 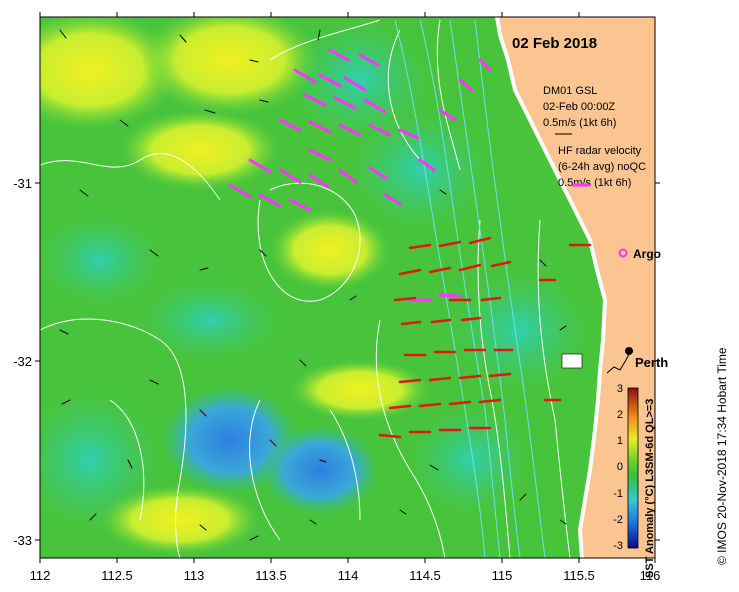 What do you see at coordinates (620, 415) in the screenshot?
I see `colorbar-tick: 2` at bounding box center [620, 415].